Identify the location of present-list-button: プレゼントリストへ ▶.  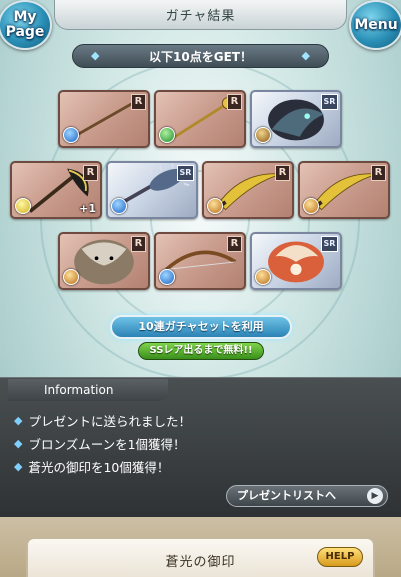
(307, 496).